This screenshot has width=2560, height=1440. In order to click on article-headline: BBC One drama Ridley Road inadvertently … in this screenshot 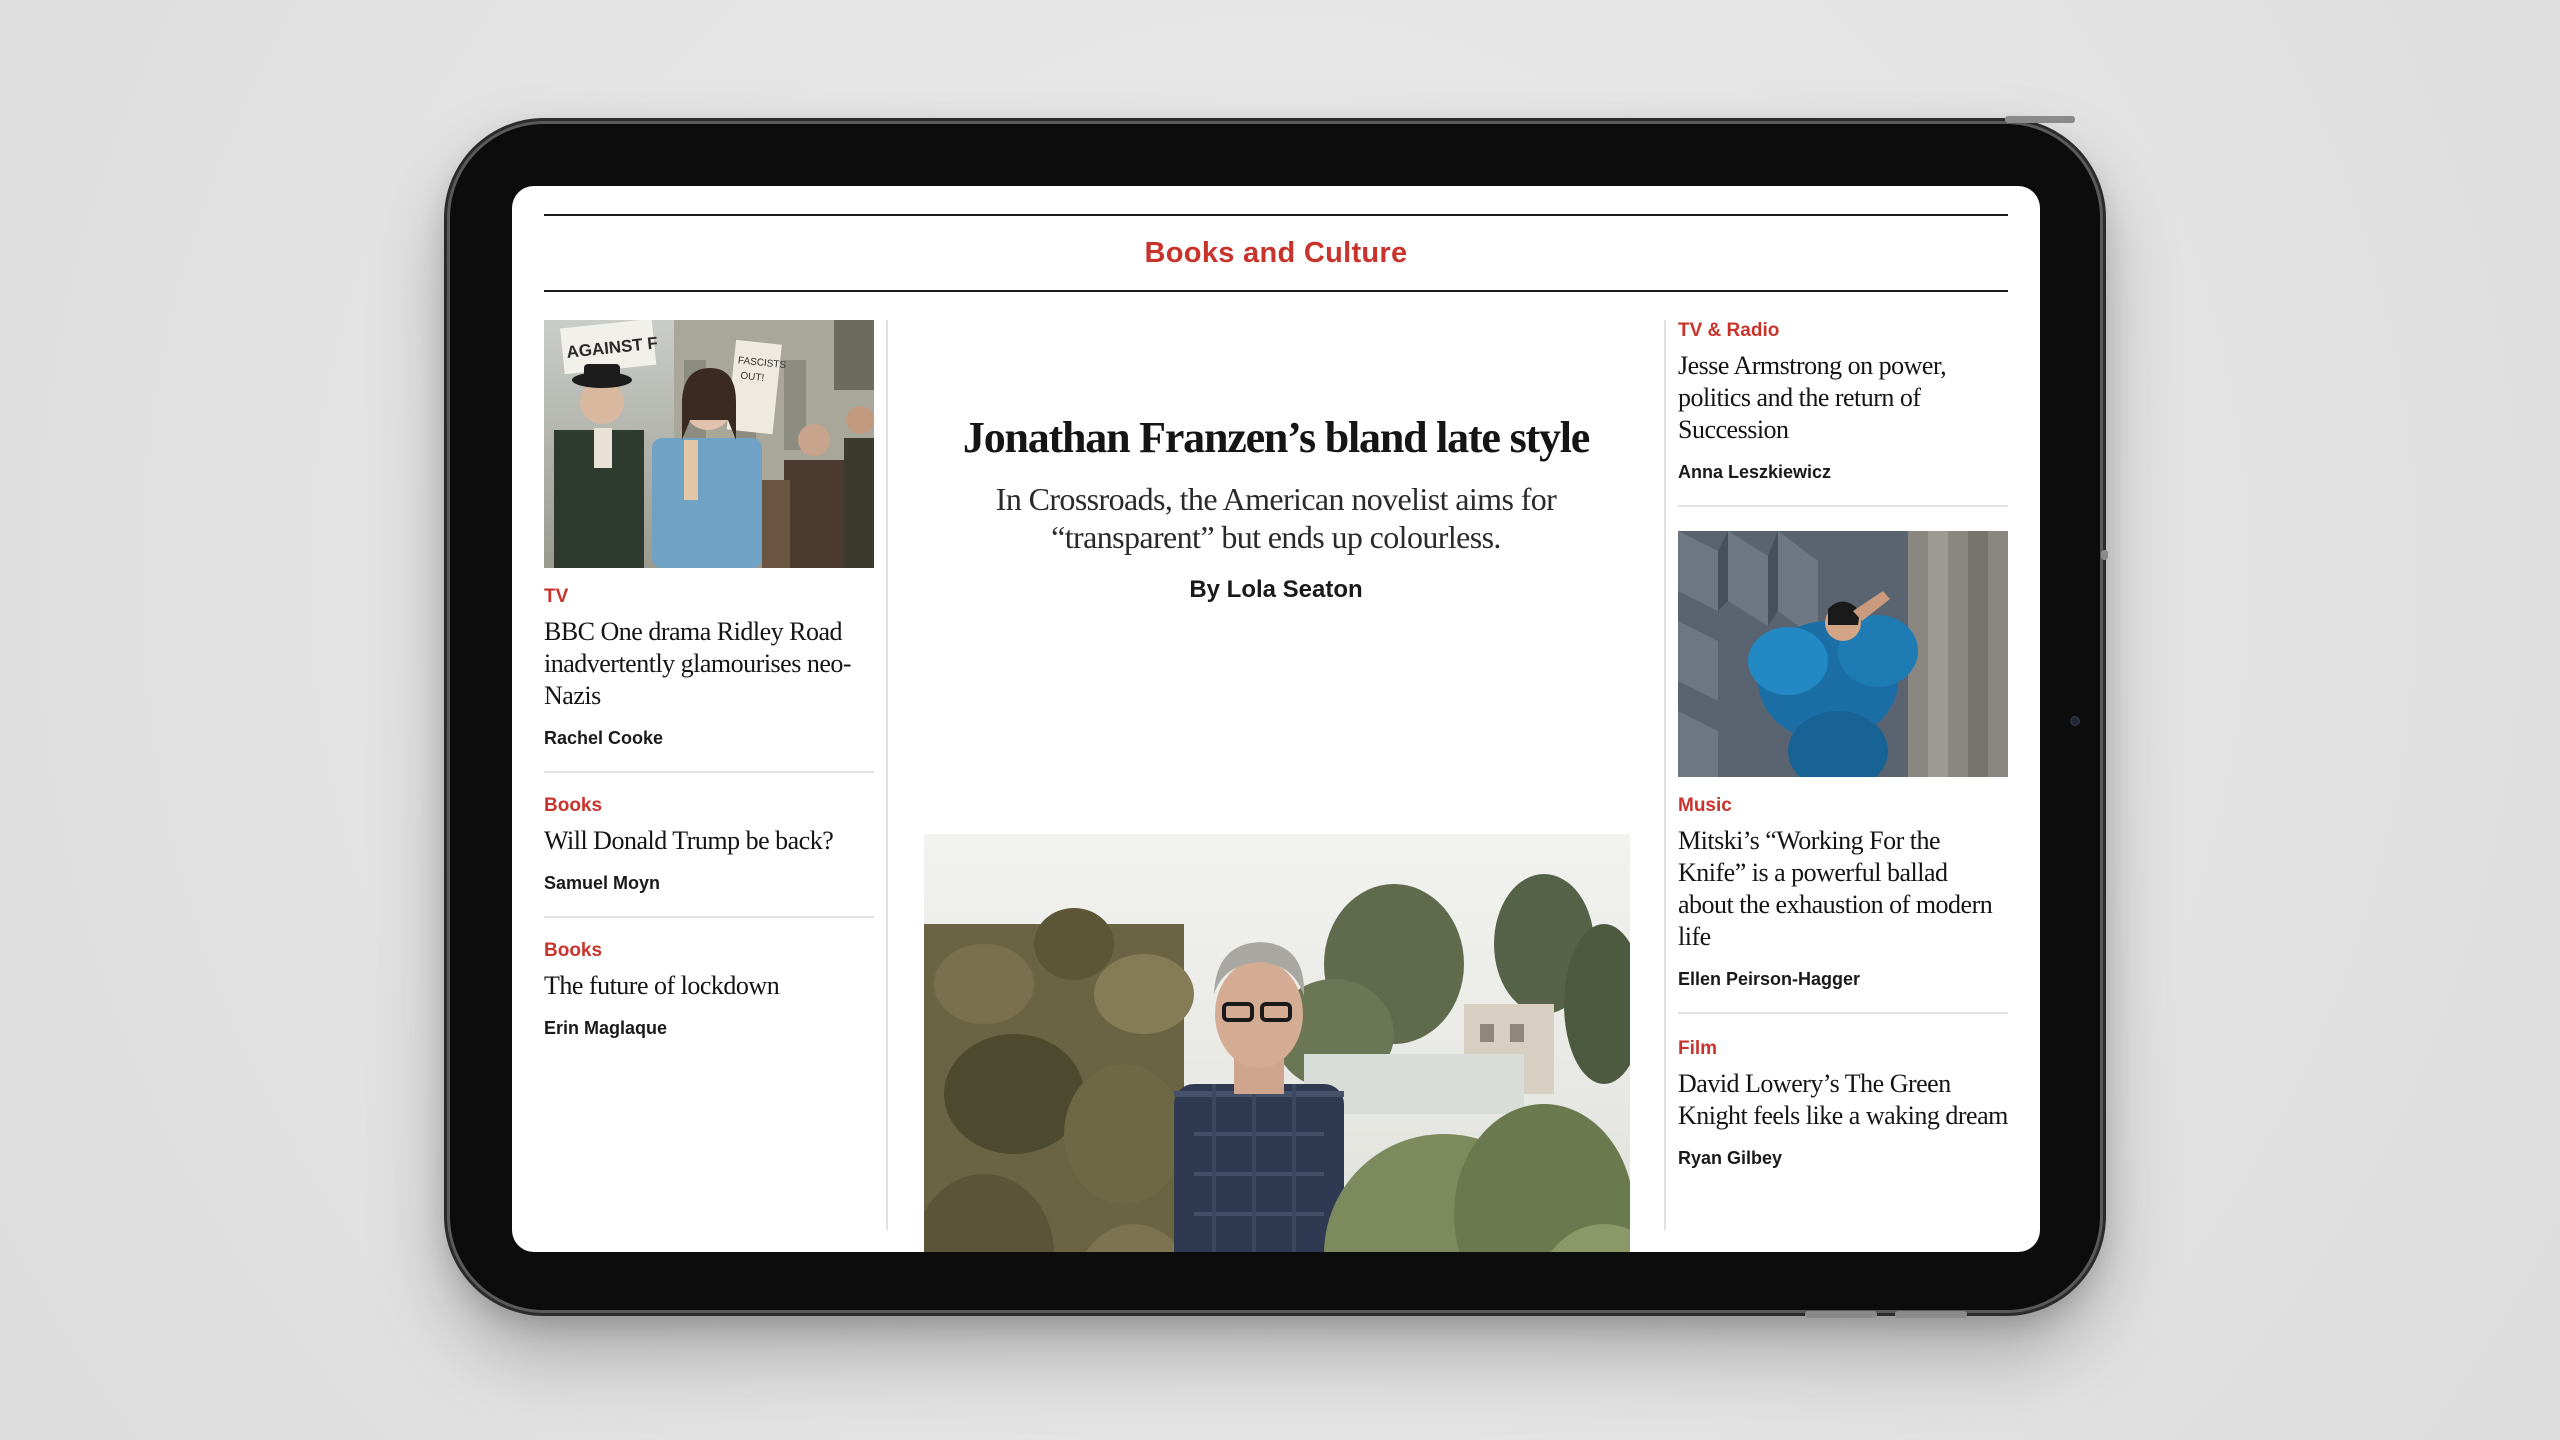, I will do `click(709, 664)`.